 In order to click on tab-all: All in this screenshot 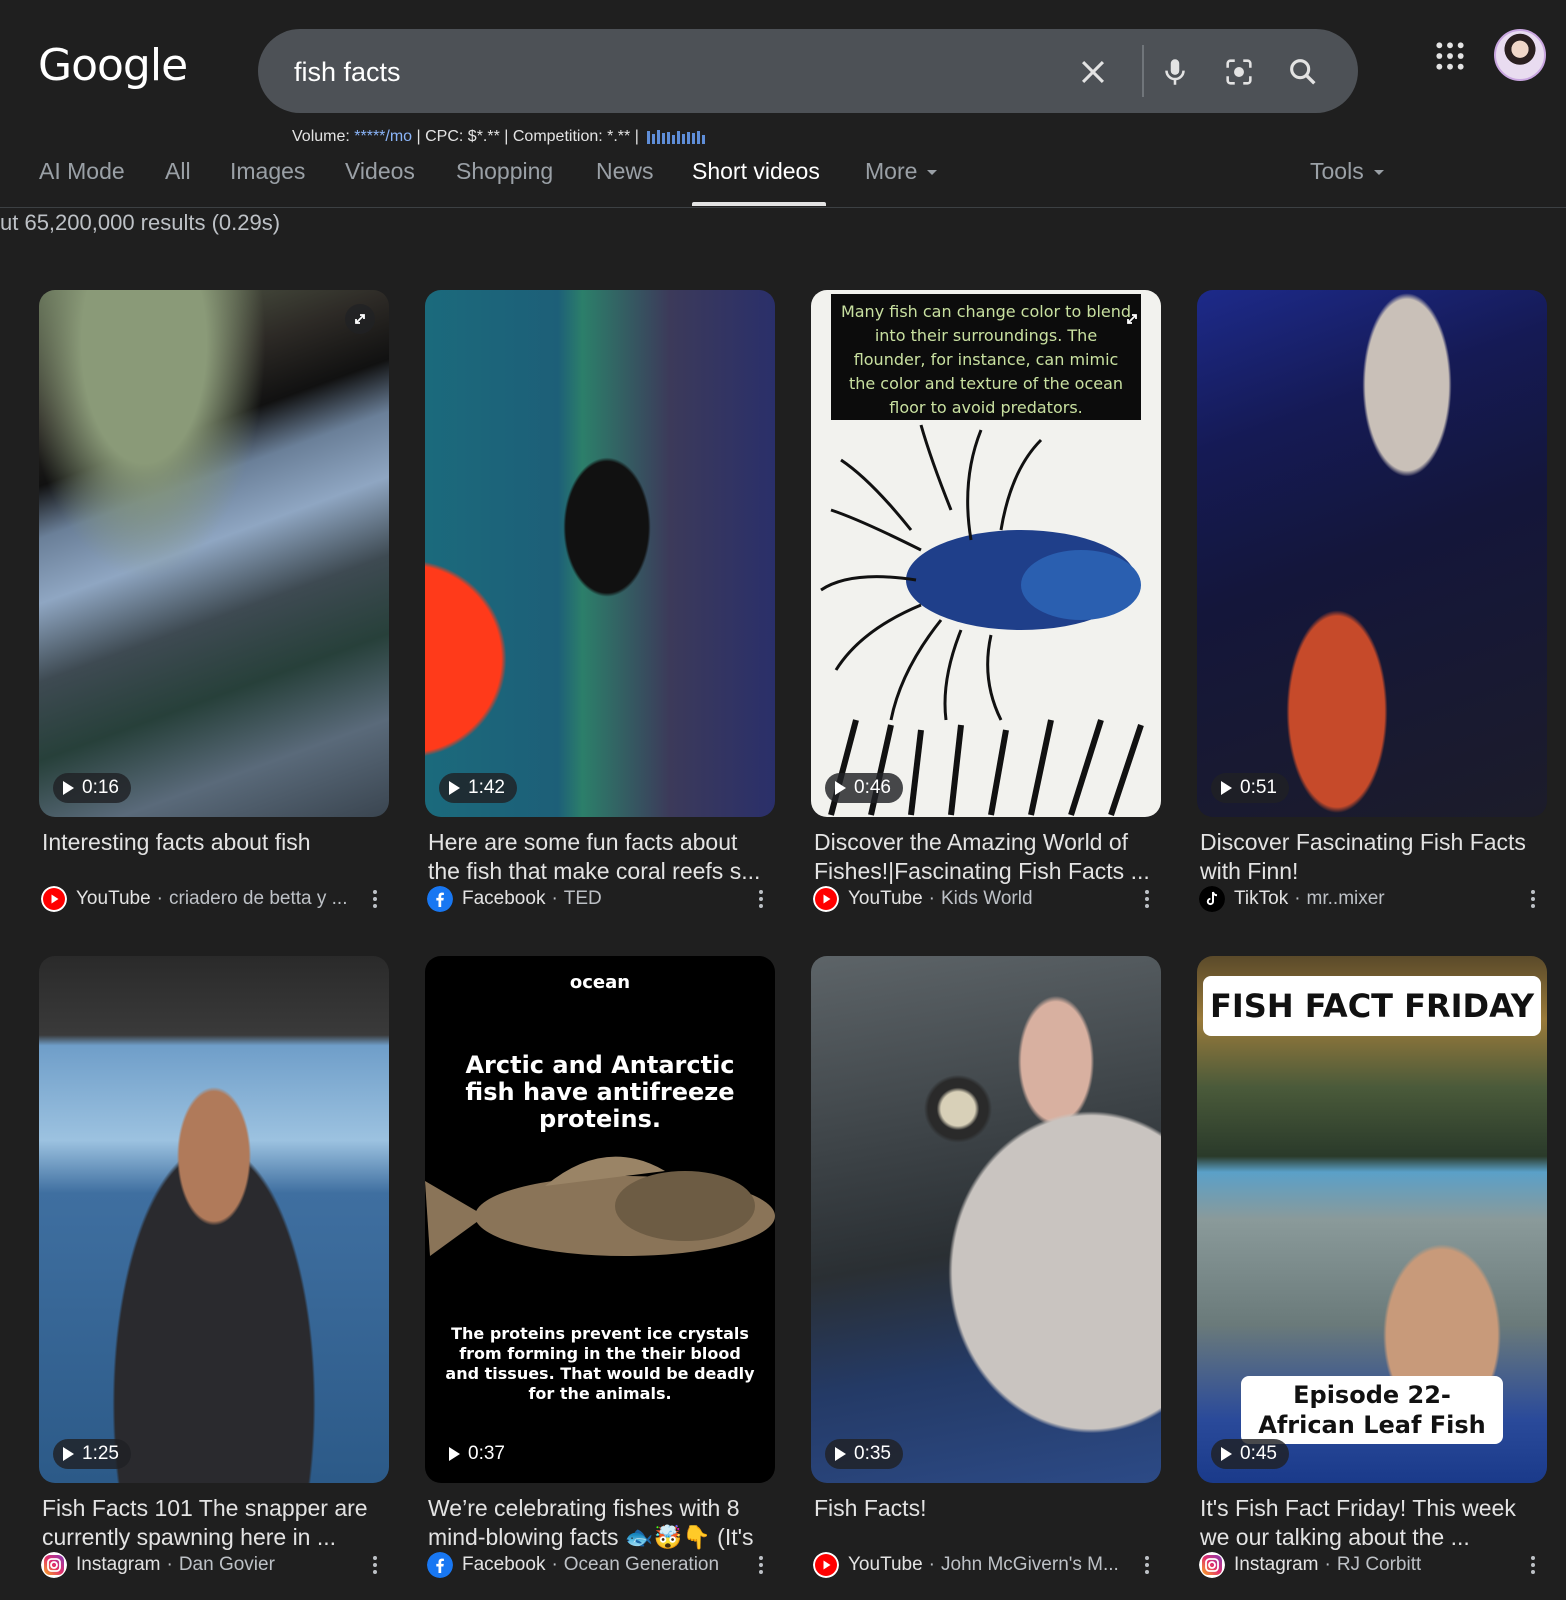, I will do `click(178, 171)`.